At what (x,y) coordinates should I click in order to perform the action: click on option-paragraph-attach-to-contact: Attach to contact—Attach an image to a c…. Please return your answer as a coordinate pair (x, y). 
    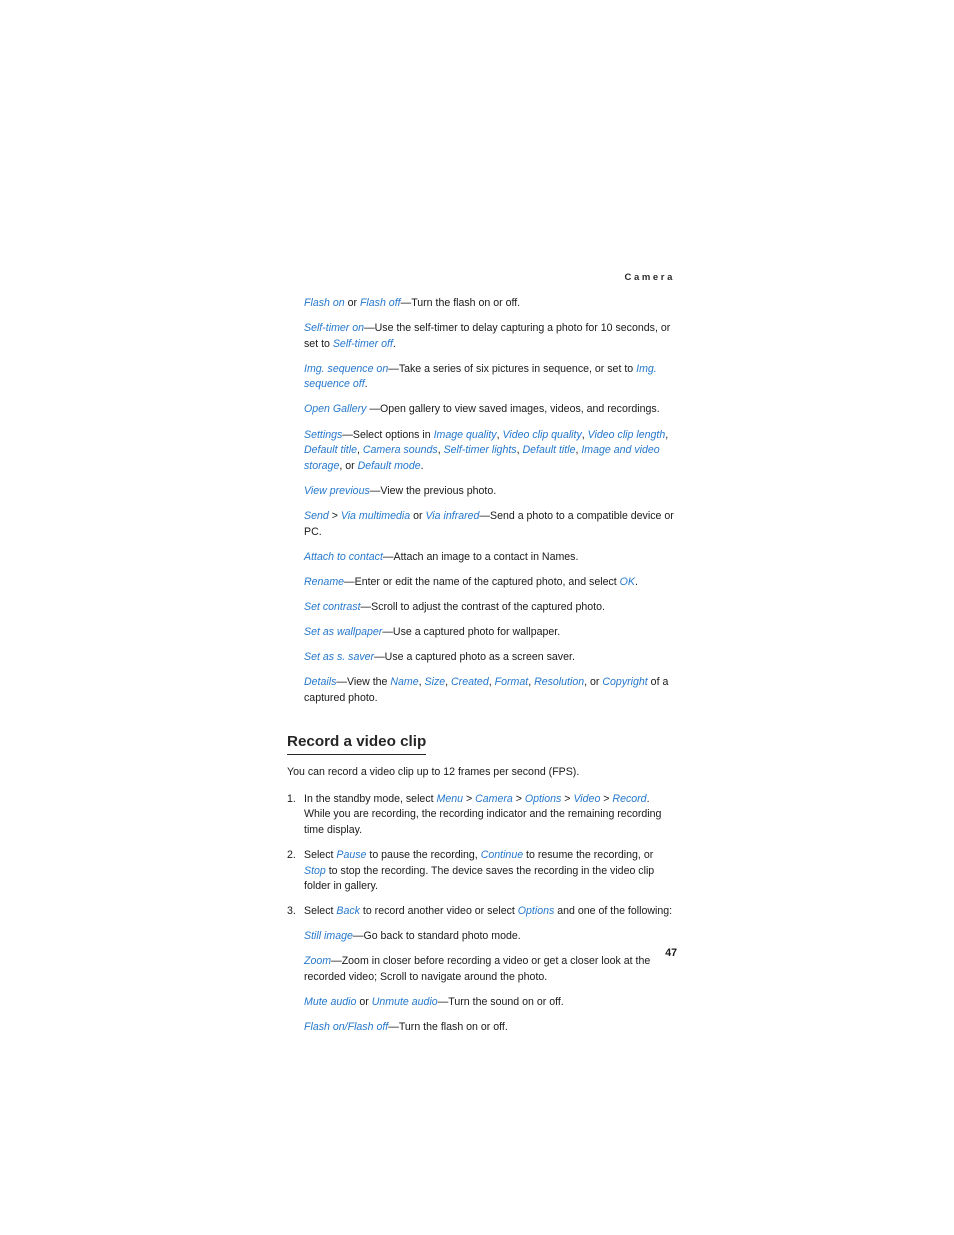
    Looking at the image, I should click on (490, 558).